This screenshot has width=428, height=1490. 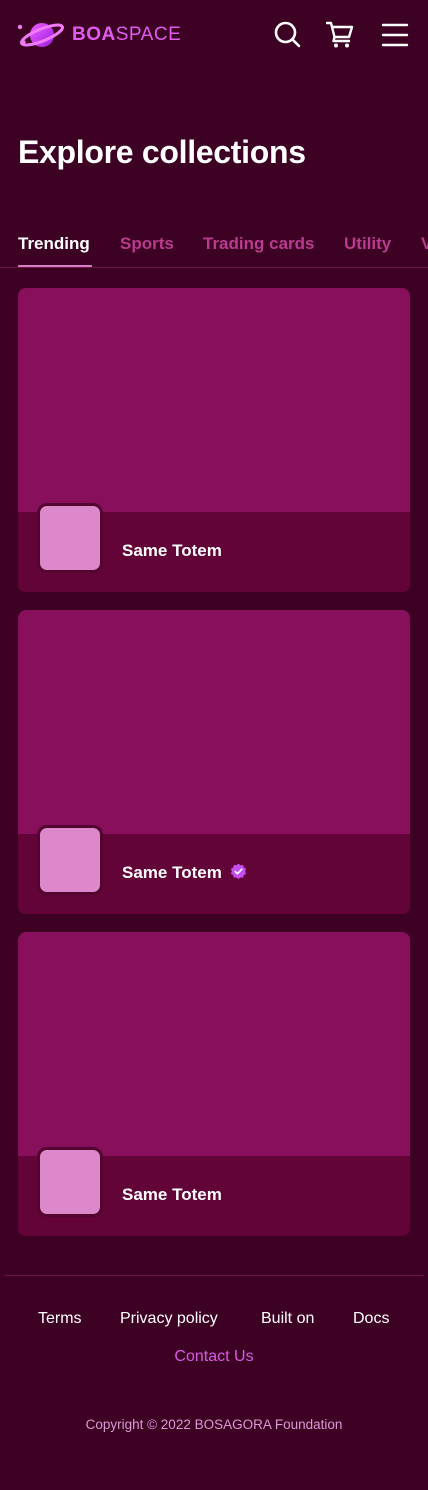 I want to click on footer-divider, so click(x=214, y=1275).